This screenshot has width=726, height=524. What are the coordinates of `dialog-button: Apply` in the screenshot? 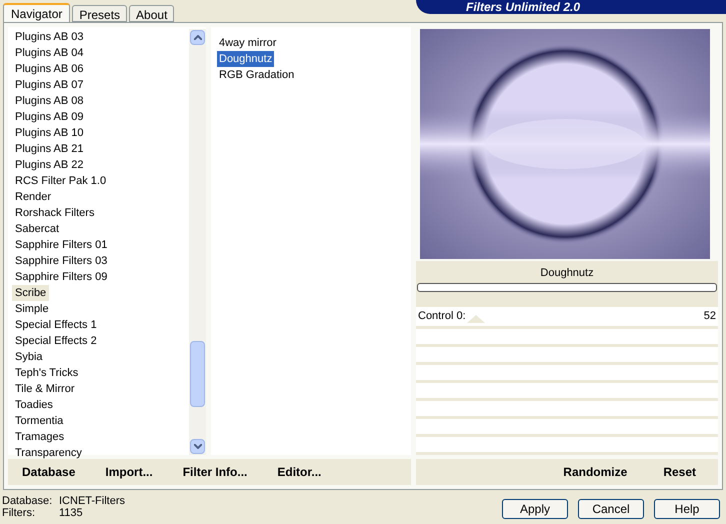 It's located at (535, 509).